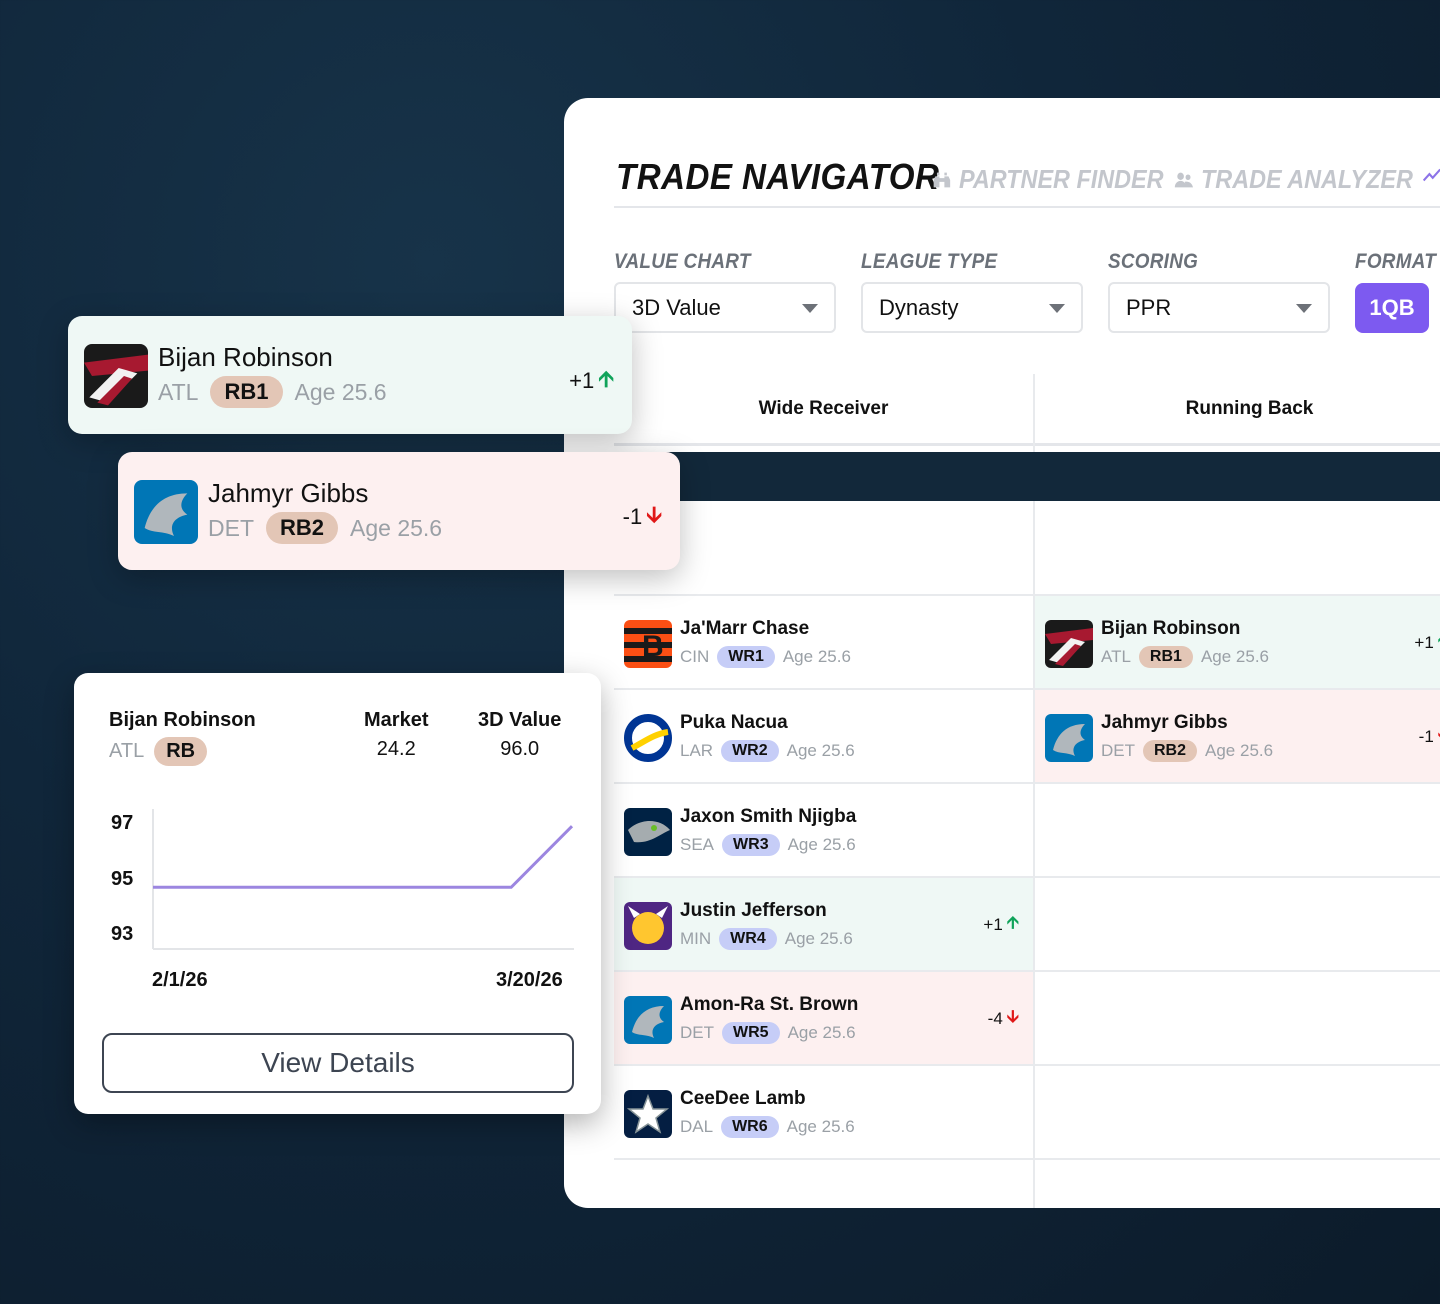 Image resolution: width=1440 pixels, height=1304 pixels. What do you see at coordinates (1237, 643) in the screenshot?
I see `player-row: Bijan Robinson ATL RB1 Age 25.6 +1🡩` at bounding box center [1237, 643].